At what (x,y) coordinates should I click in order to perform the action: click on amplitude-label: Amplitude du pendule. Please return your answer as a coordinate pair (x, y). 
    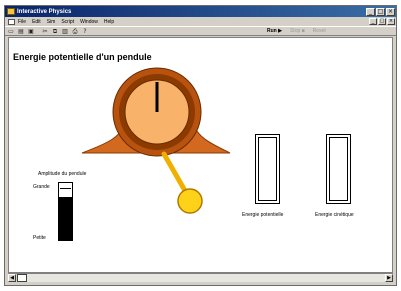
    Looking at the image, I should click on (62, 174).